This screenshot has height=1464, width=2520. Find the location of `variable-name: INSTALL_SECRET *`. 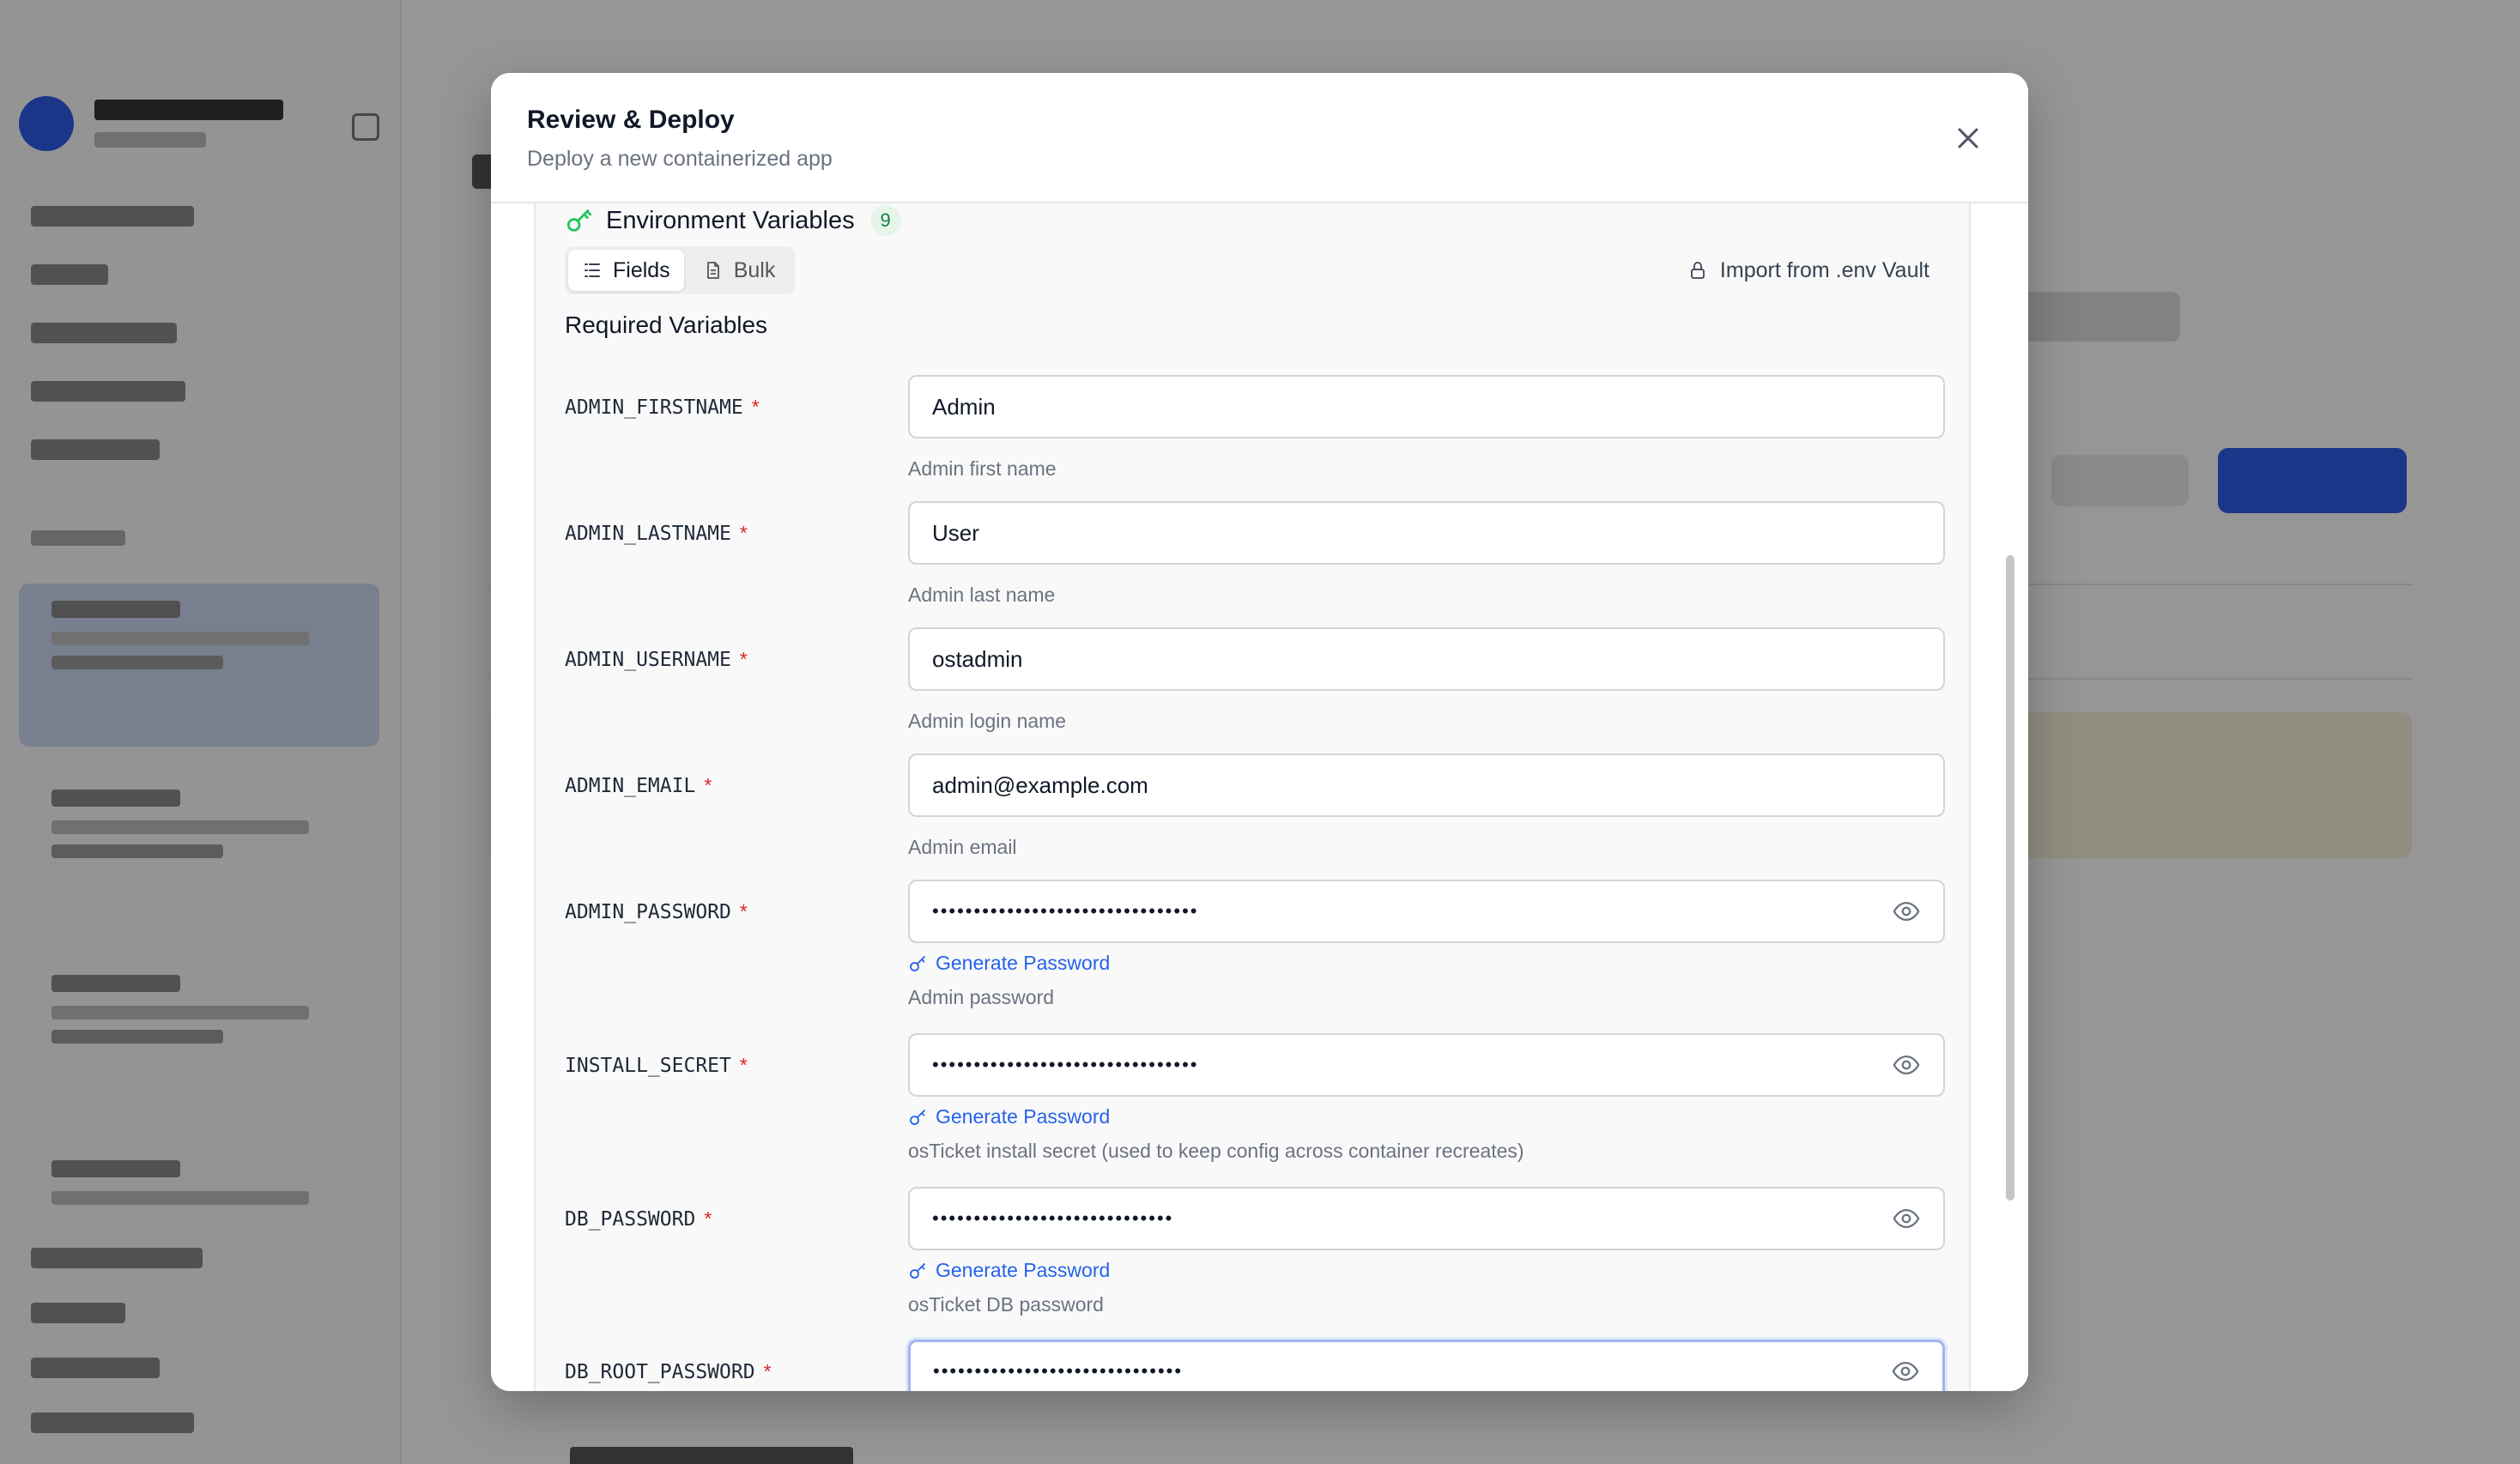

variable-name: INSTALL_SECRET * is located at coordinates (656, 1065).